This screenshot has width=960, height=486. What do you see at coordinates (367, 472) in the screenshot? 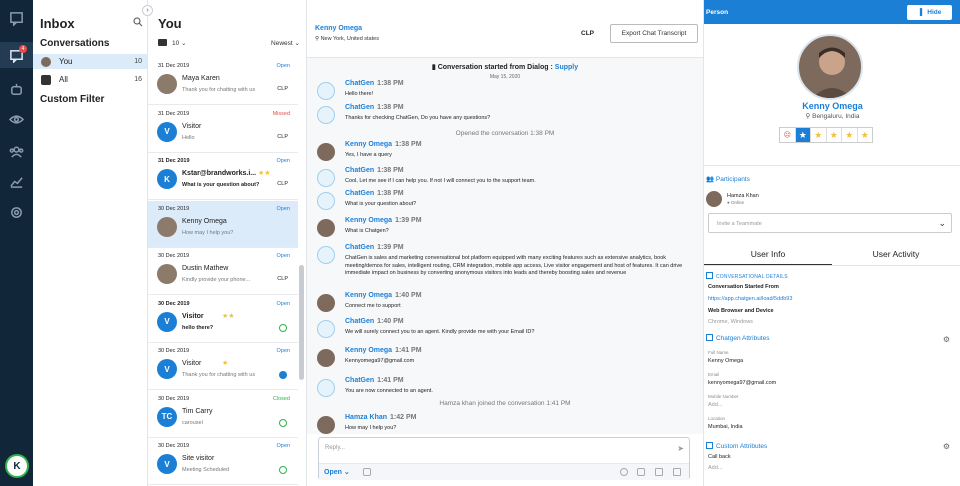
I see `attachment-icon` at bounding box center [367, 472].